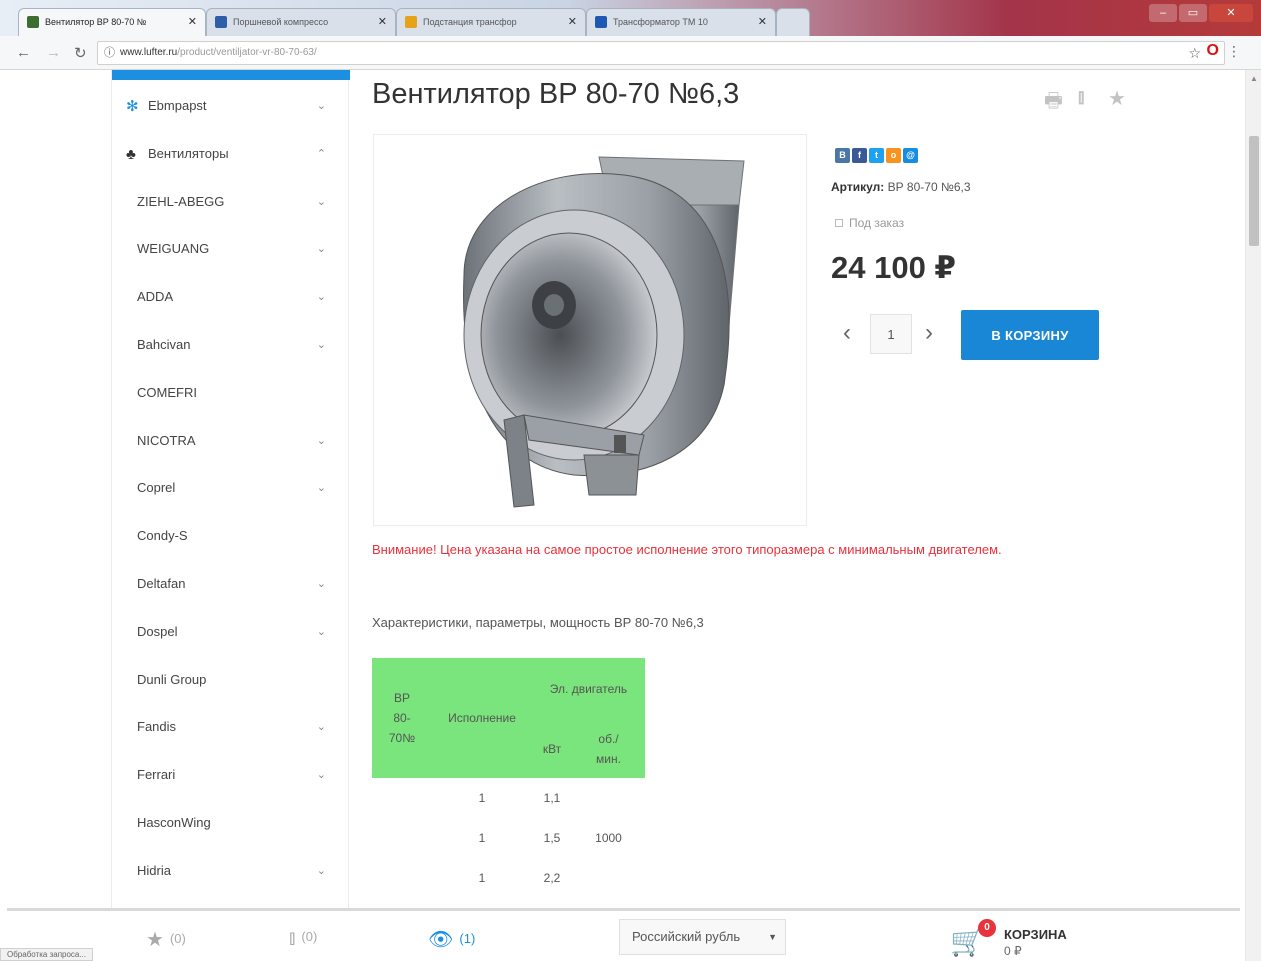 This screenshot has width=1261, height=961. I want to click on table-header-row: ВР 80-70№ Исполнение Эл. двигатель, so click(508, 718).